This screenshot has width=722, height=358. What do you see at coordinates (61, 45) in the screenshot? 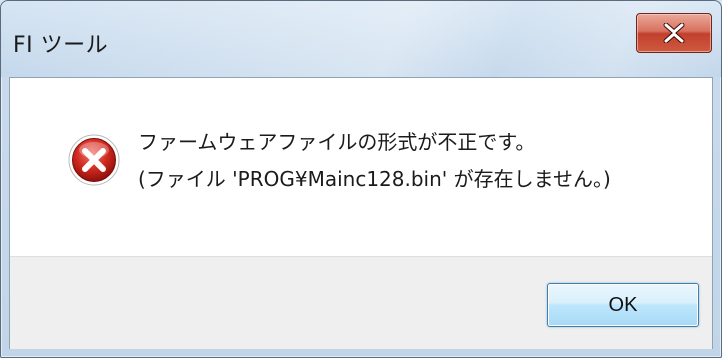
I see `window-title: FI ツール` at bounding box center [61, 45].